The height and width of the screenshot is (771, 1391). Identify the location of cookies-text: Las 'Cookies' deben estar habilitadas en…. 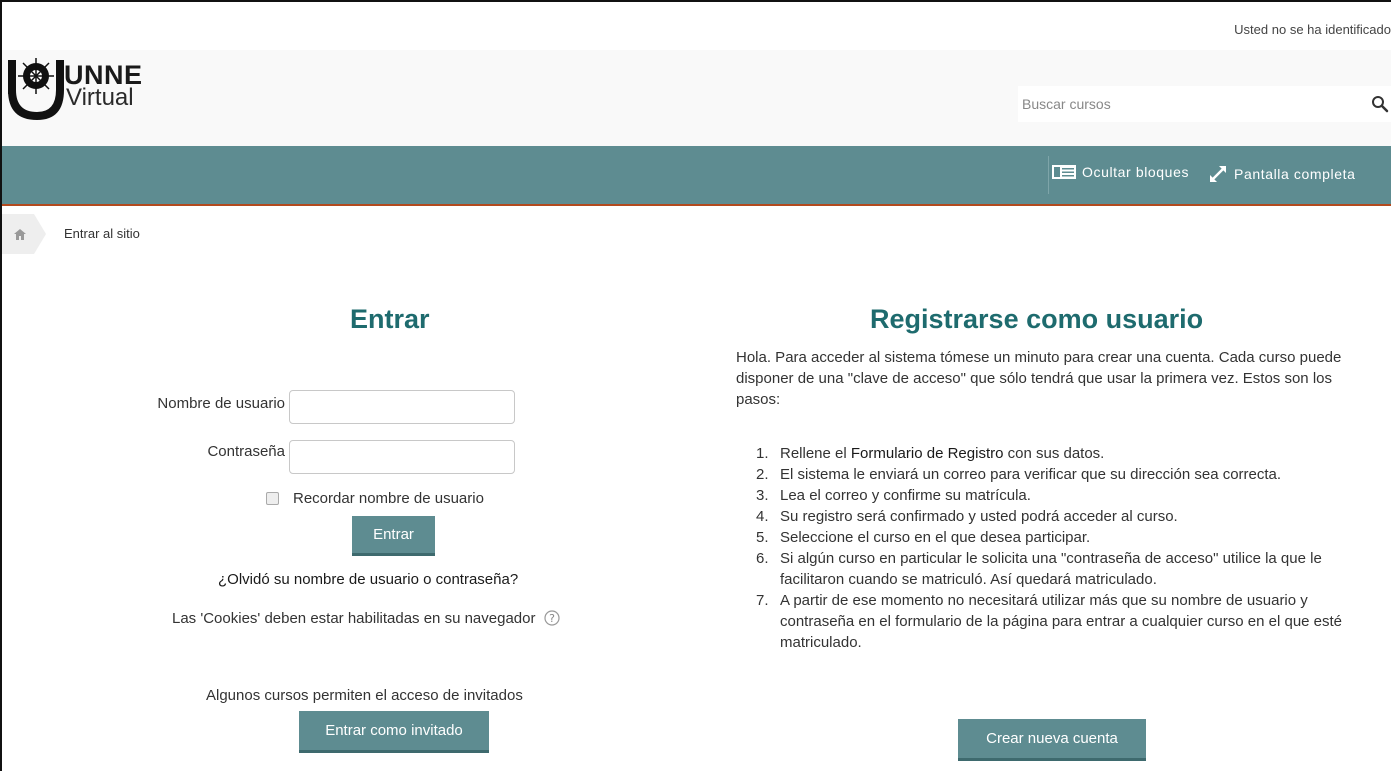
(354, 618).